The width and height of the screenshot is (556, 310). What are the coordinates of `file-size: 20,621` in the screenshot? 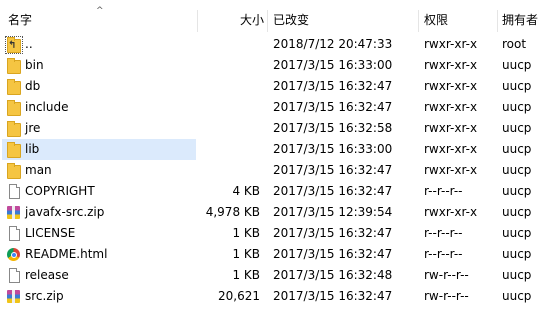 It's located at (239, 296).